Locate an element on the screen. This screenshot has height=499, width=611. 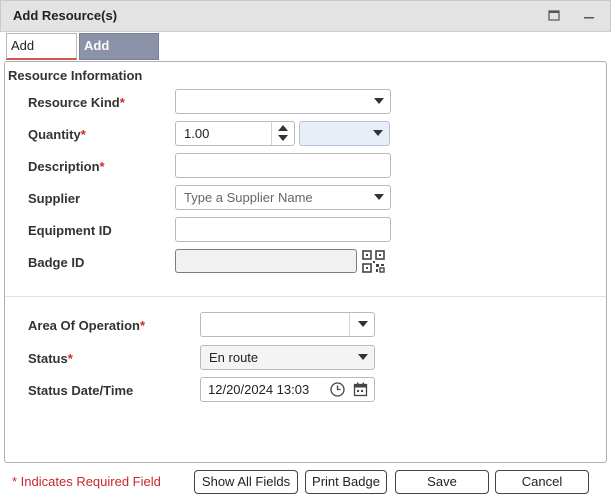
equipment-id-input is located at coordinates (283, 229).